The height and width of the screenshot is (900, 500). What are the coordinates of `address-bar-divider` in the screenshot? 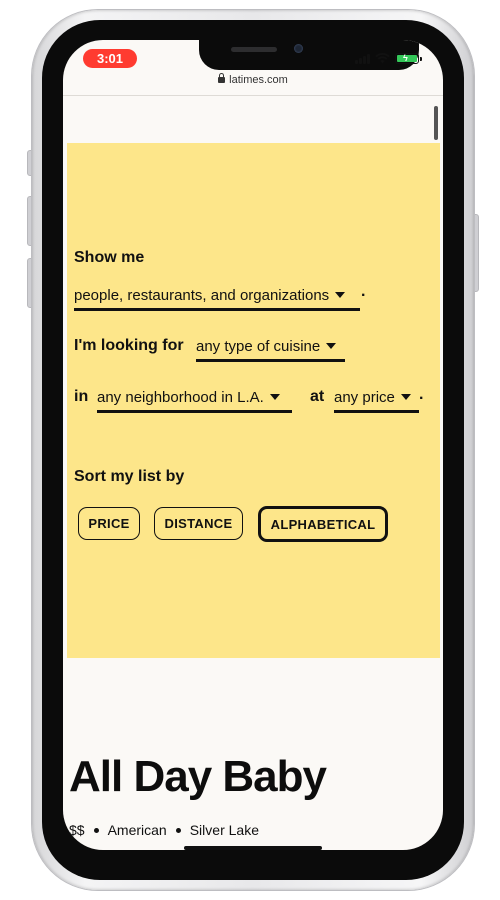 It's located at (253, 95).